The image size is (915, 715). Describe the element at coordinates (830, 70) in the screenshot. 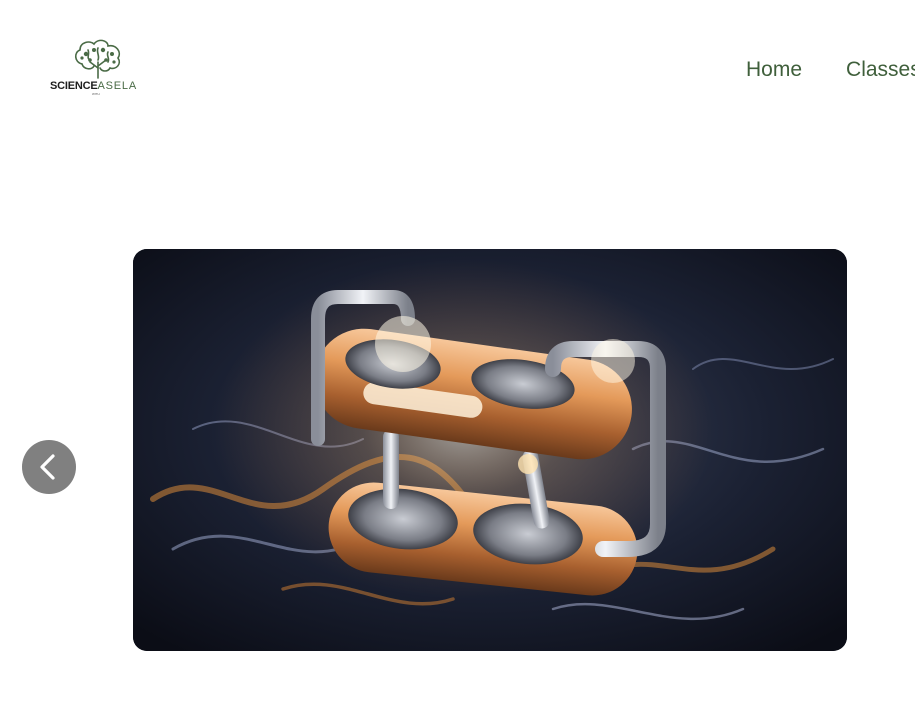

I see `main-nav: Home Classes` at that location.